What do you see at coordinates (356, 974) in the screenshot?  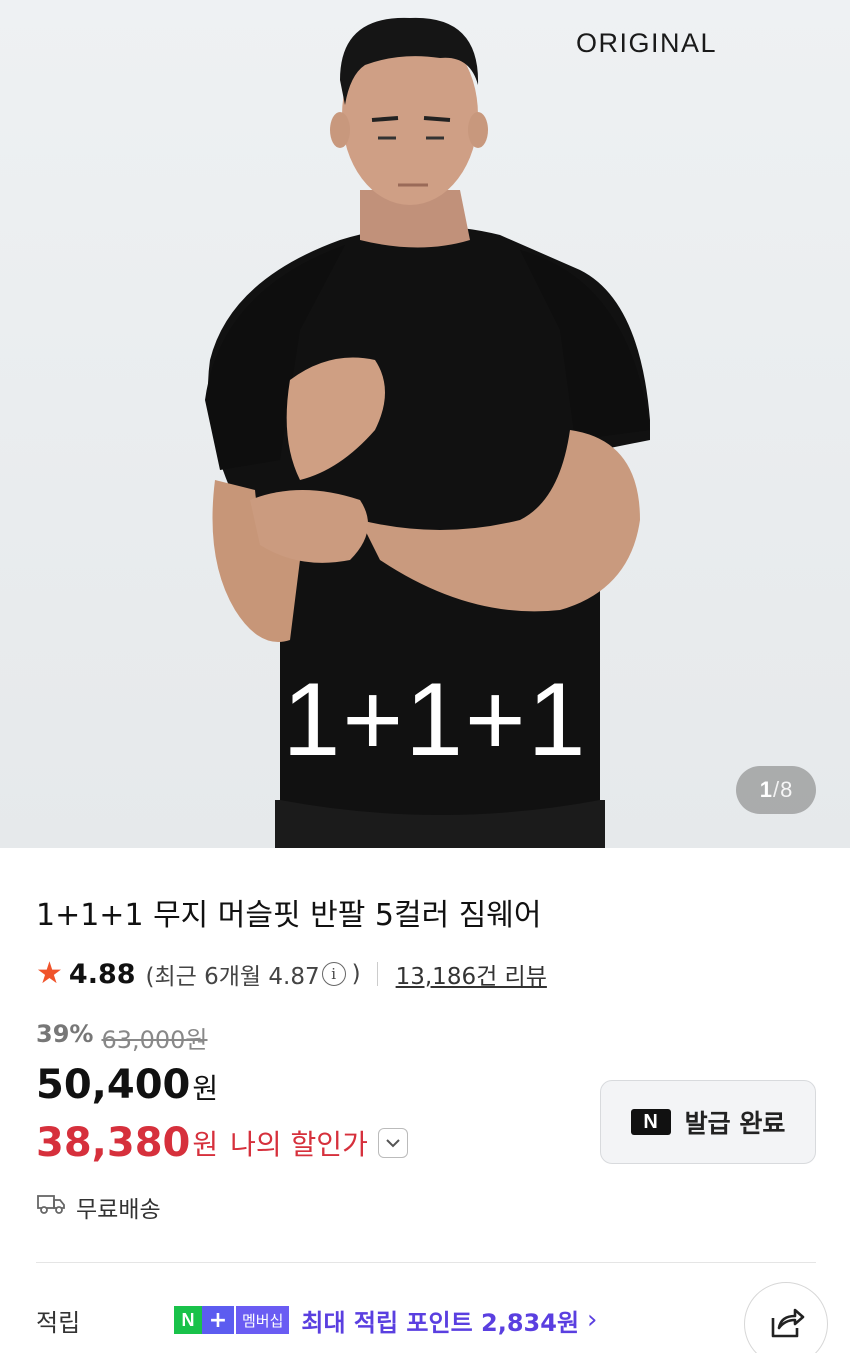 I see `recent-rating-close: )` at bounding box center [356, 974].